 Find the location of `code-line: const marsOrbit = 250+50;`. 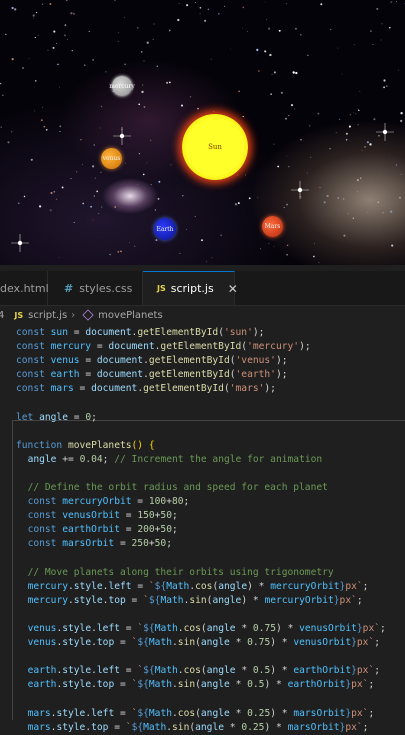

code-line: const marsOrbit = 250+50; is located at coordinates (210, 544).